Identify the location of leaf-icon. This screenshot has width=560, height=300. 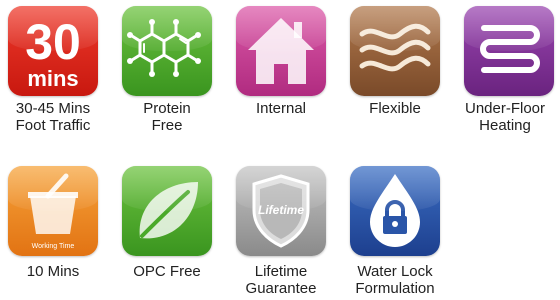
(168, 210).